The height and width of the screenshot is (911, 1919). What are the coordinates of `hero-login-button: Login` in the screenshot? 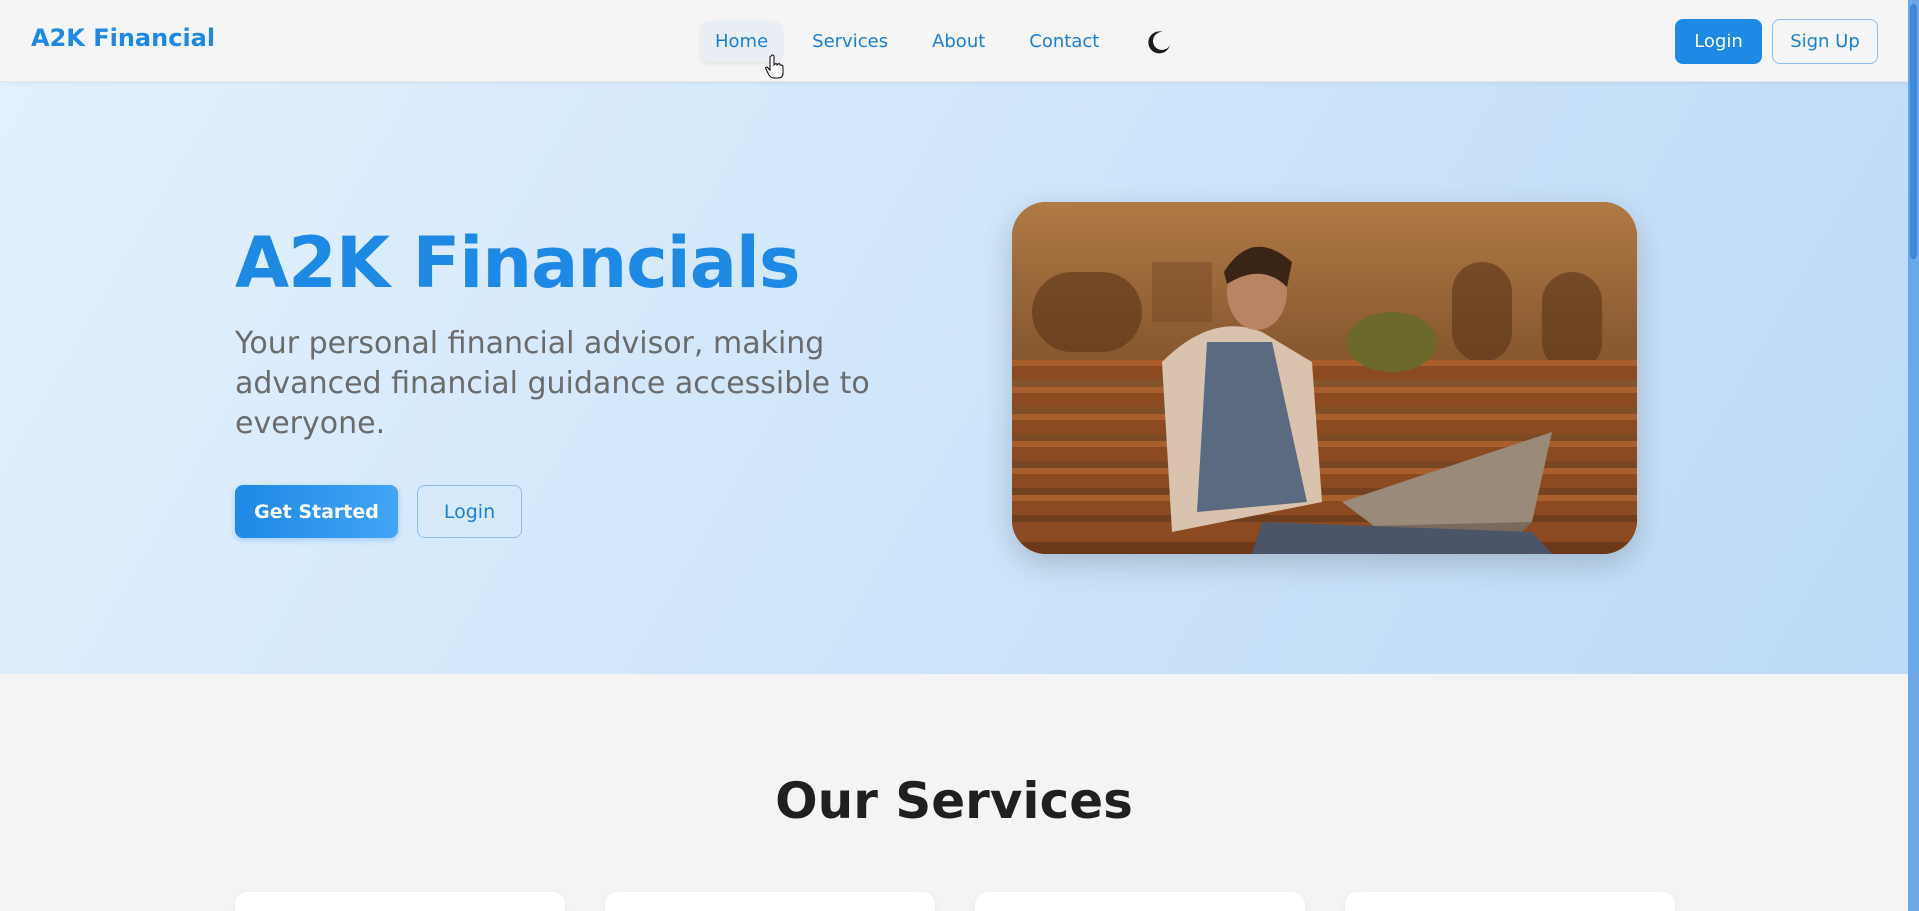 It's located at (469, 511).